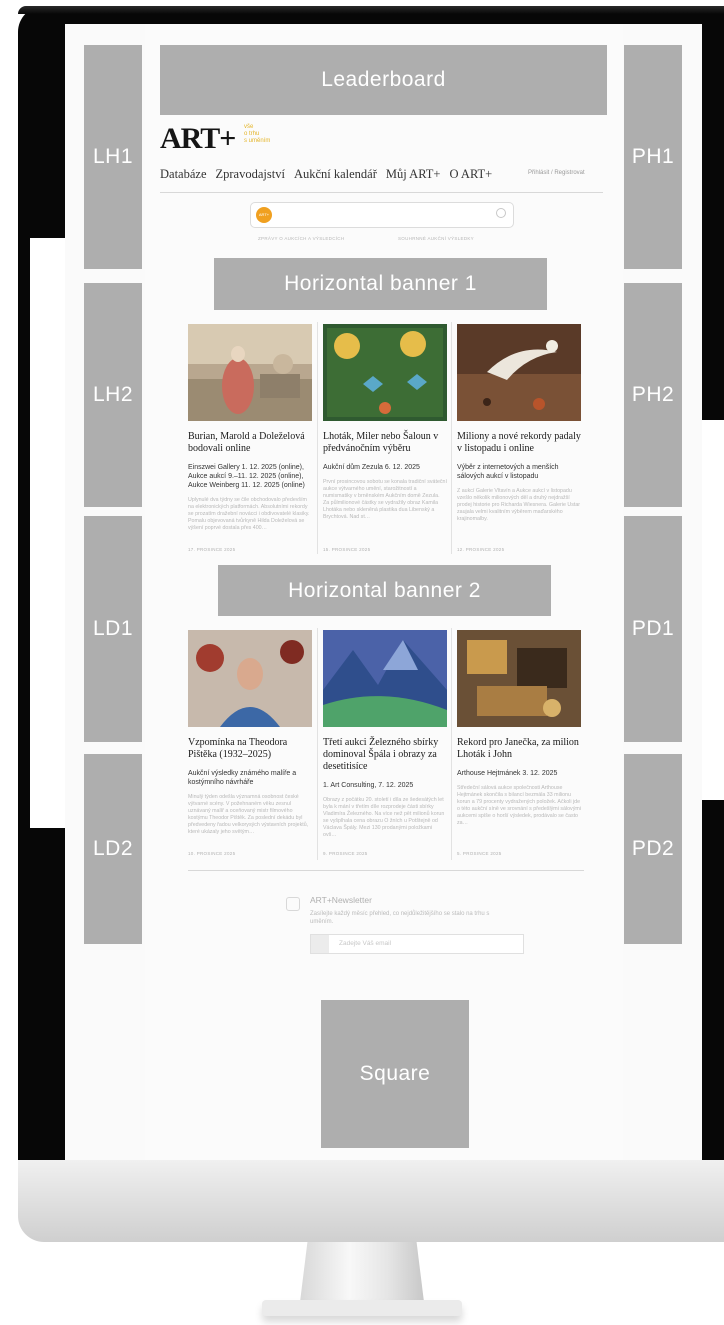  I want to click on ad-lh2: LH2, so click(113, 395).